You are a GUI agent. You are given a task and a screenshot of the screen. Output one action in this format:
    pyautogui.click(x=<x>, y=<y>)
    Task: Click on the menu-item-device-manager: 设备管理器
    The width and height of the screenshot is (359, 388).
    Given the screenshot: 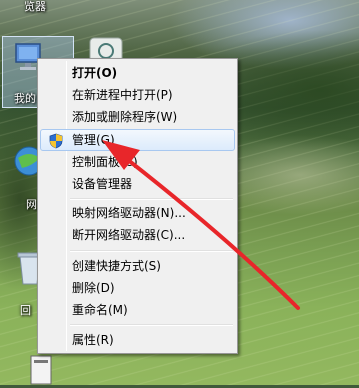 What is the action you would take?
    pyautogui.click(x=137, y=184)
    